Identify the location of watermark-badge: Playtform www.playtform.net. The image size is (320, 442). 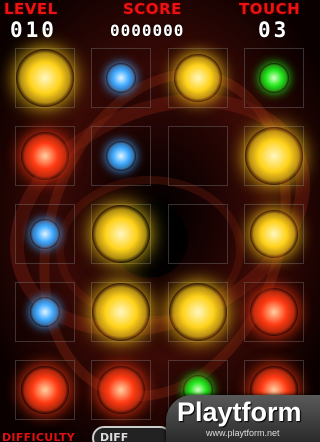
(243, 418).